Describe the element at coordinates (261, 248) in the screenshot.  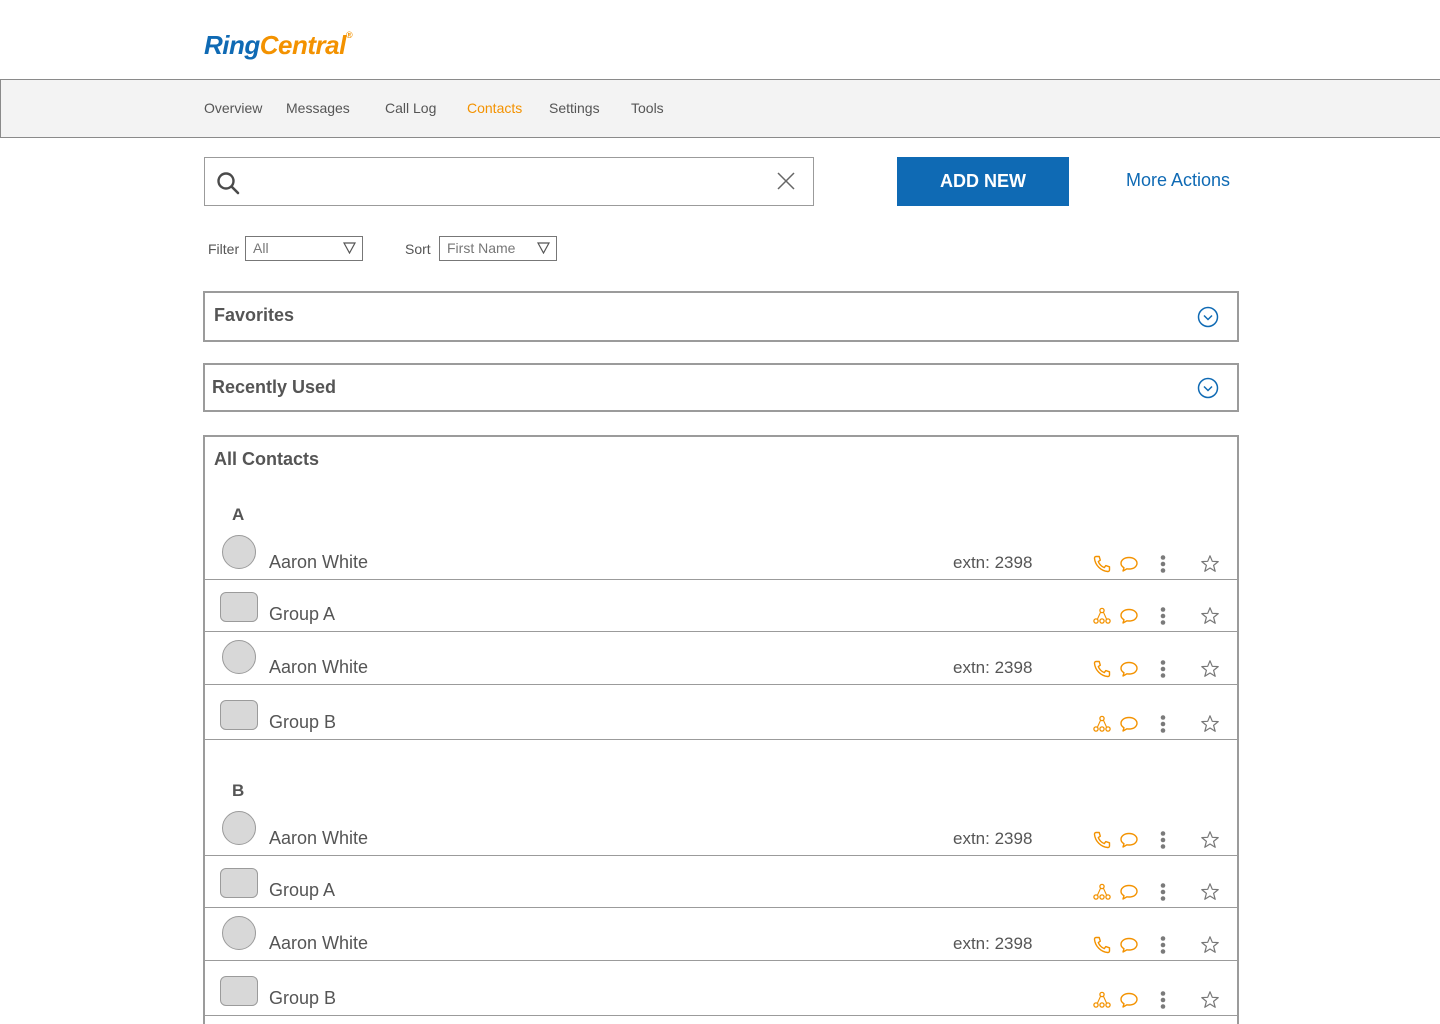
I see `filter-value: All` at that location.